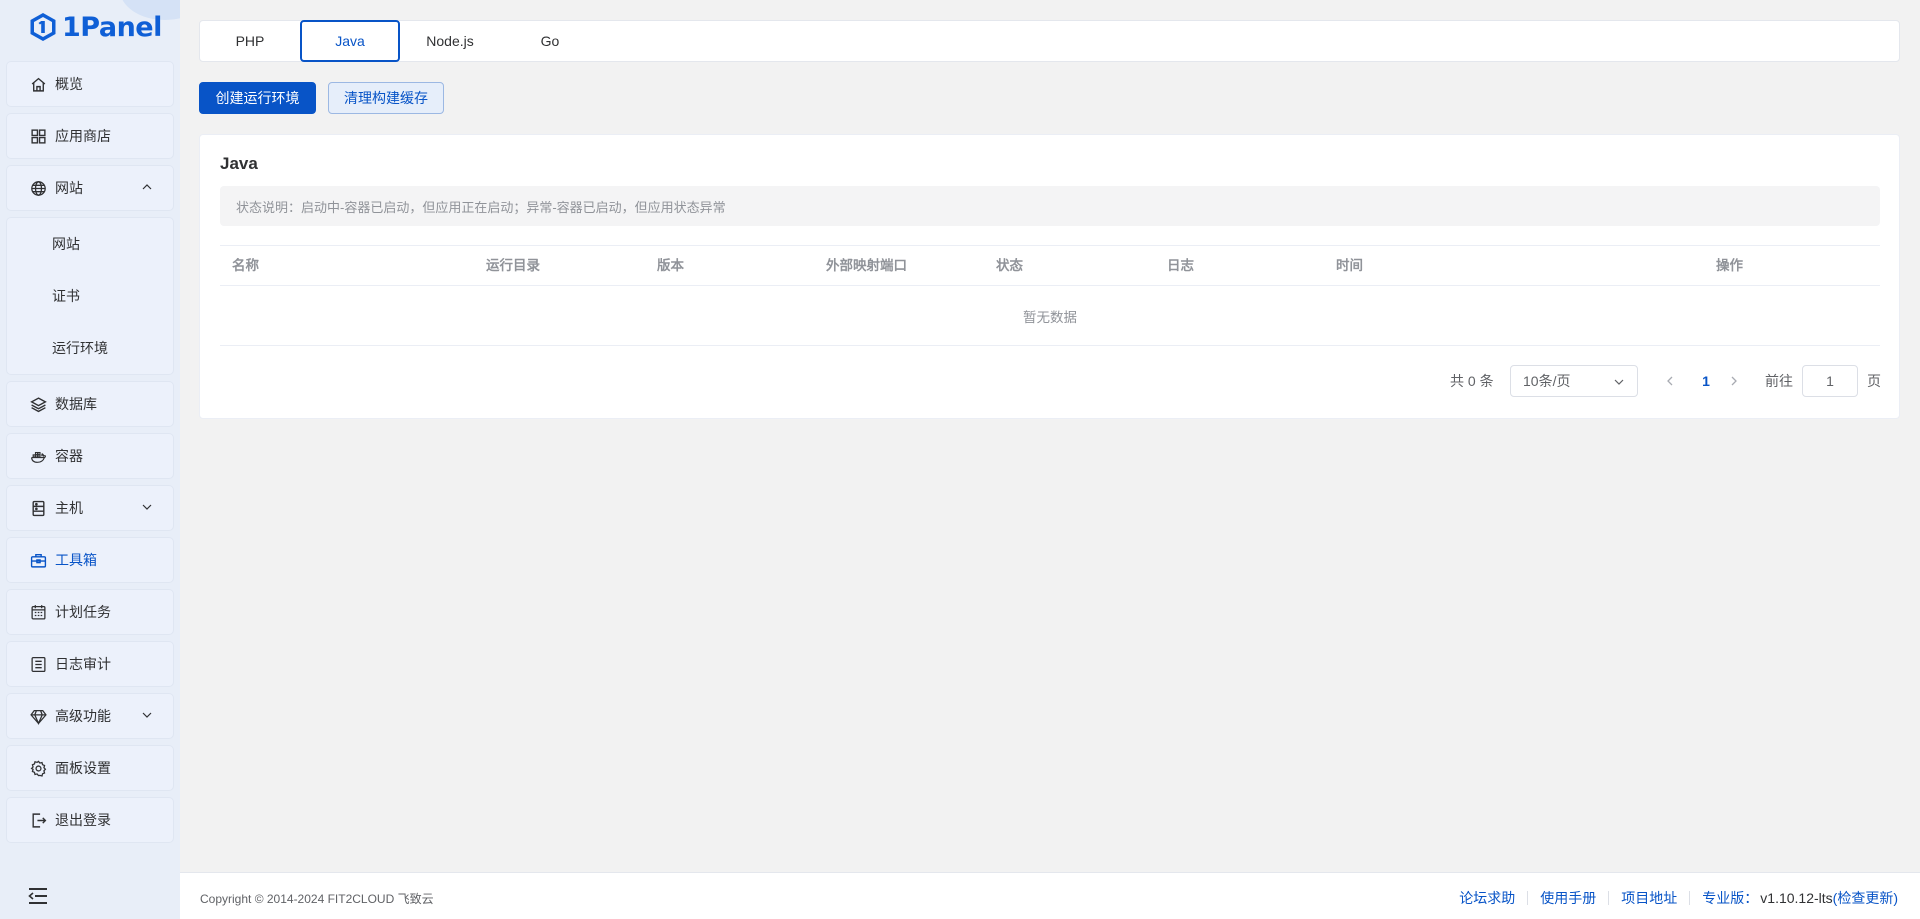  Describe the element at coordinates (147, 187) in the screenshot. I see `chevron-up-icon` at that location.